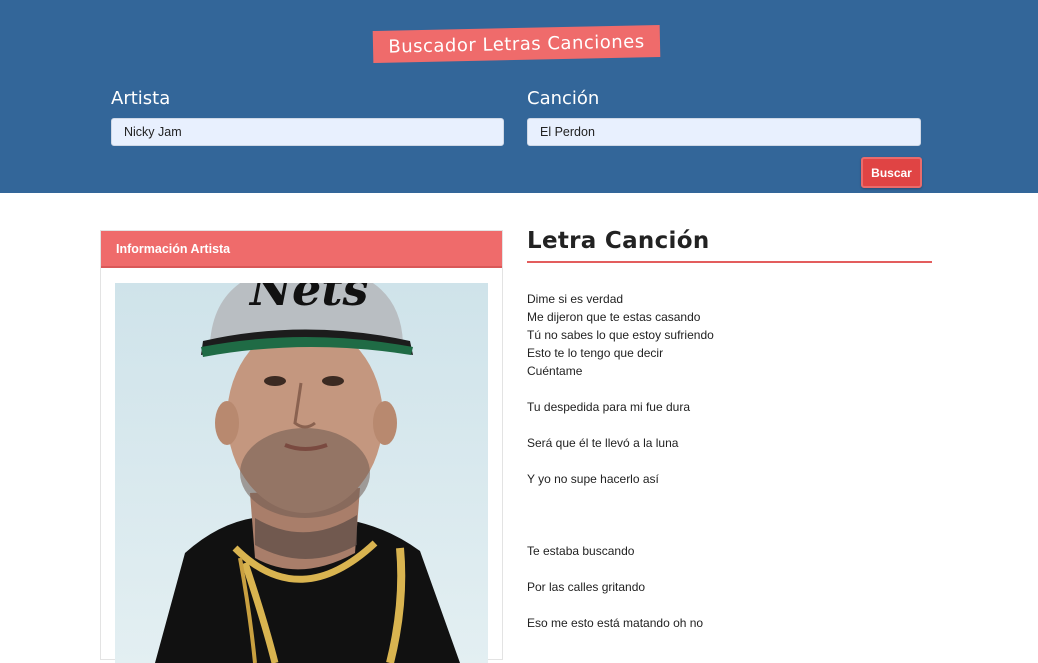 Image resolution: width=1038 pixels, height=663 pixels. What do you see at coordinates (608, 407) in the screenshot?
I see `lyric-line: Tu despedida para mi fue dura` at bounding box center [608, 407].